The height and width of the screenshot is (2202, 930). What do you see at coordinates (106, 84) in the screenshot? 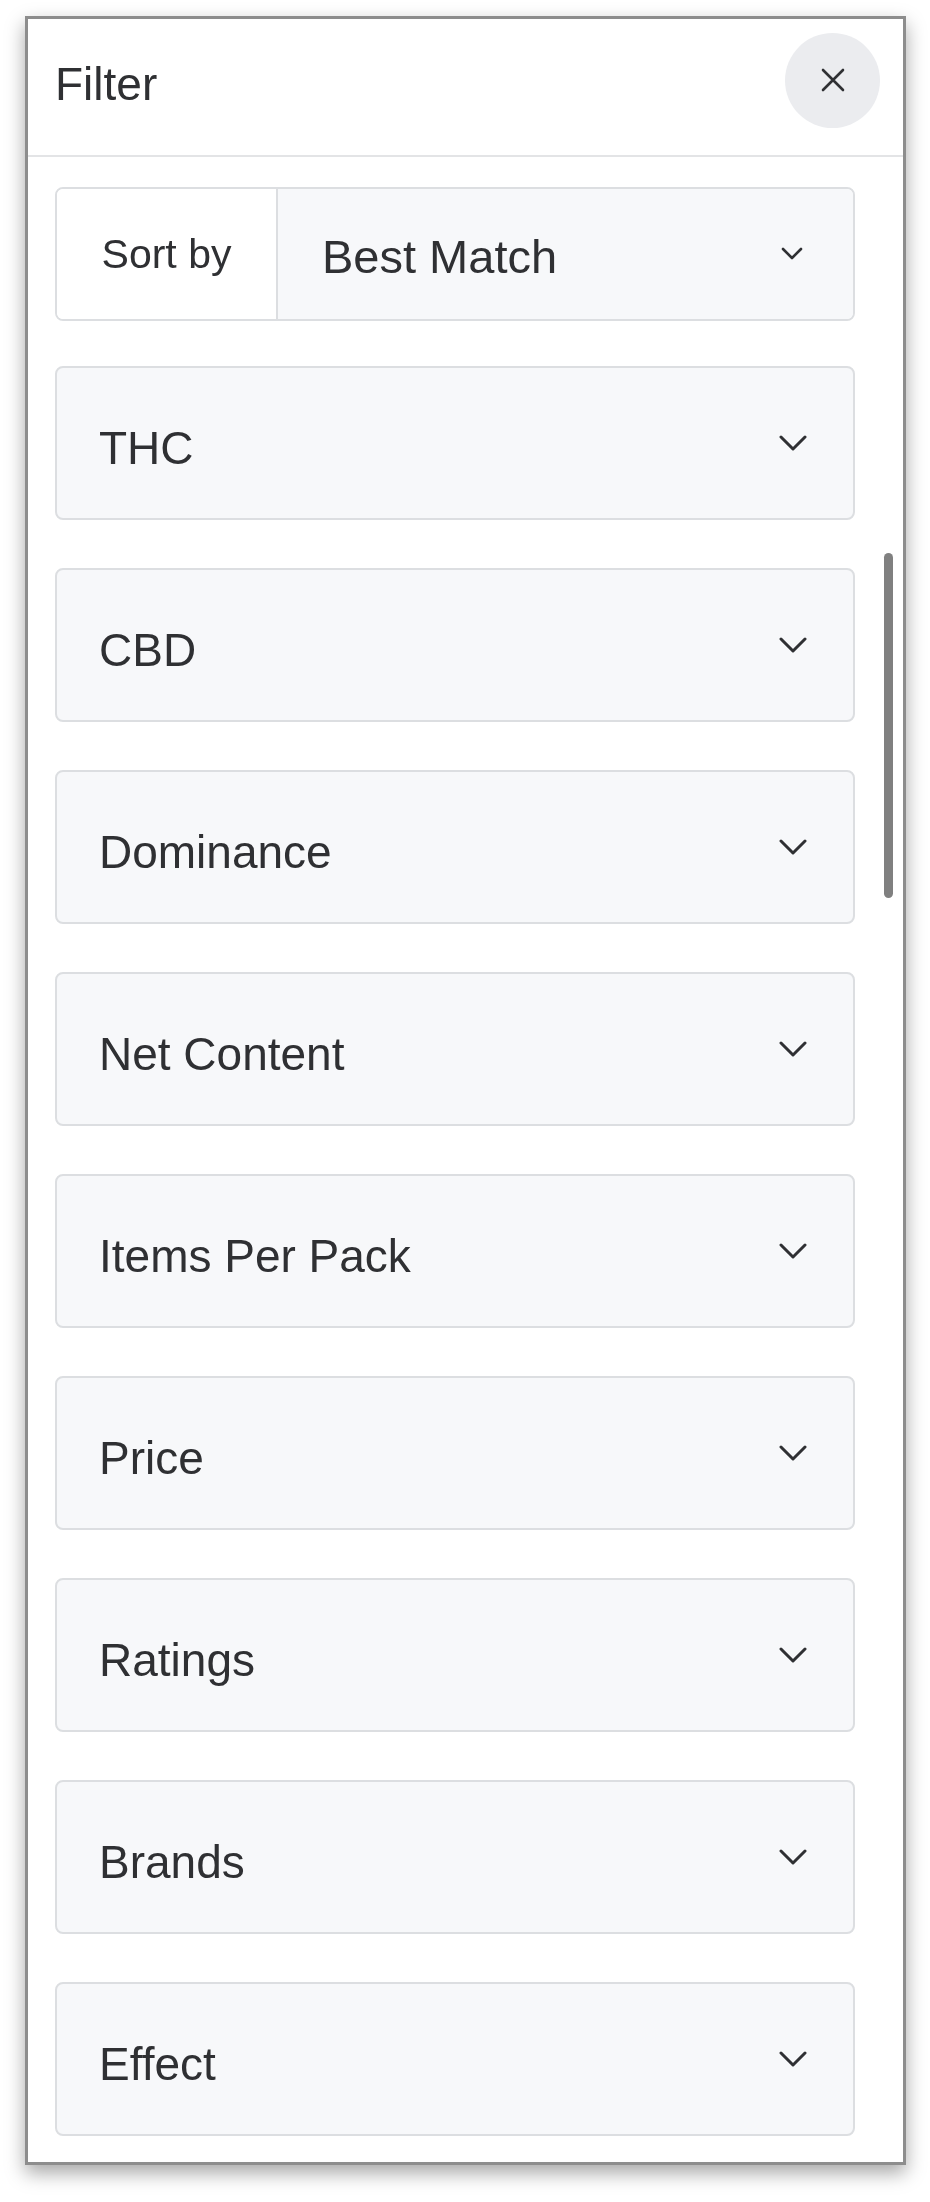
I see `panel-title: Filter` at bounding box center [106, 84].